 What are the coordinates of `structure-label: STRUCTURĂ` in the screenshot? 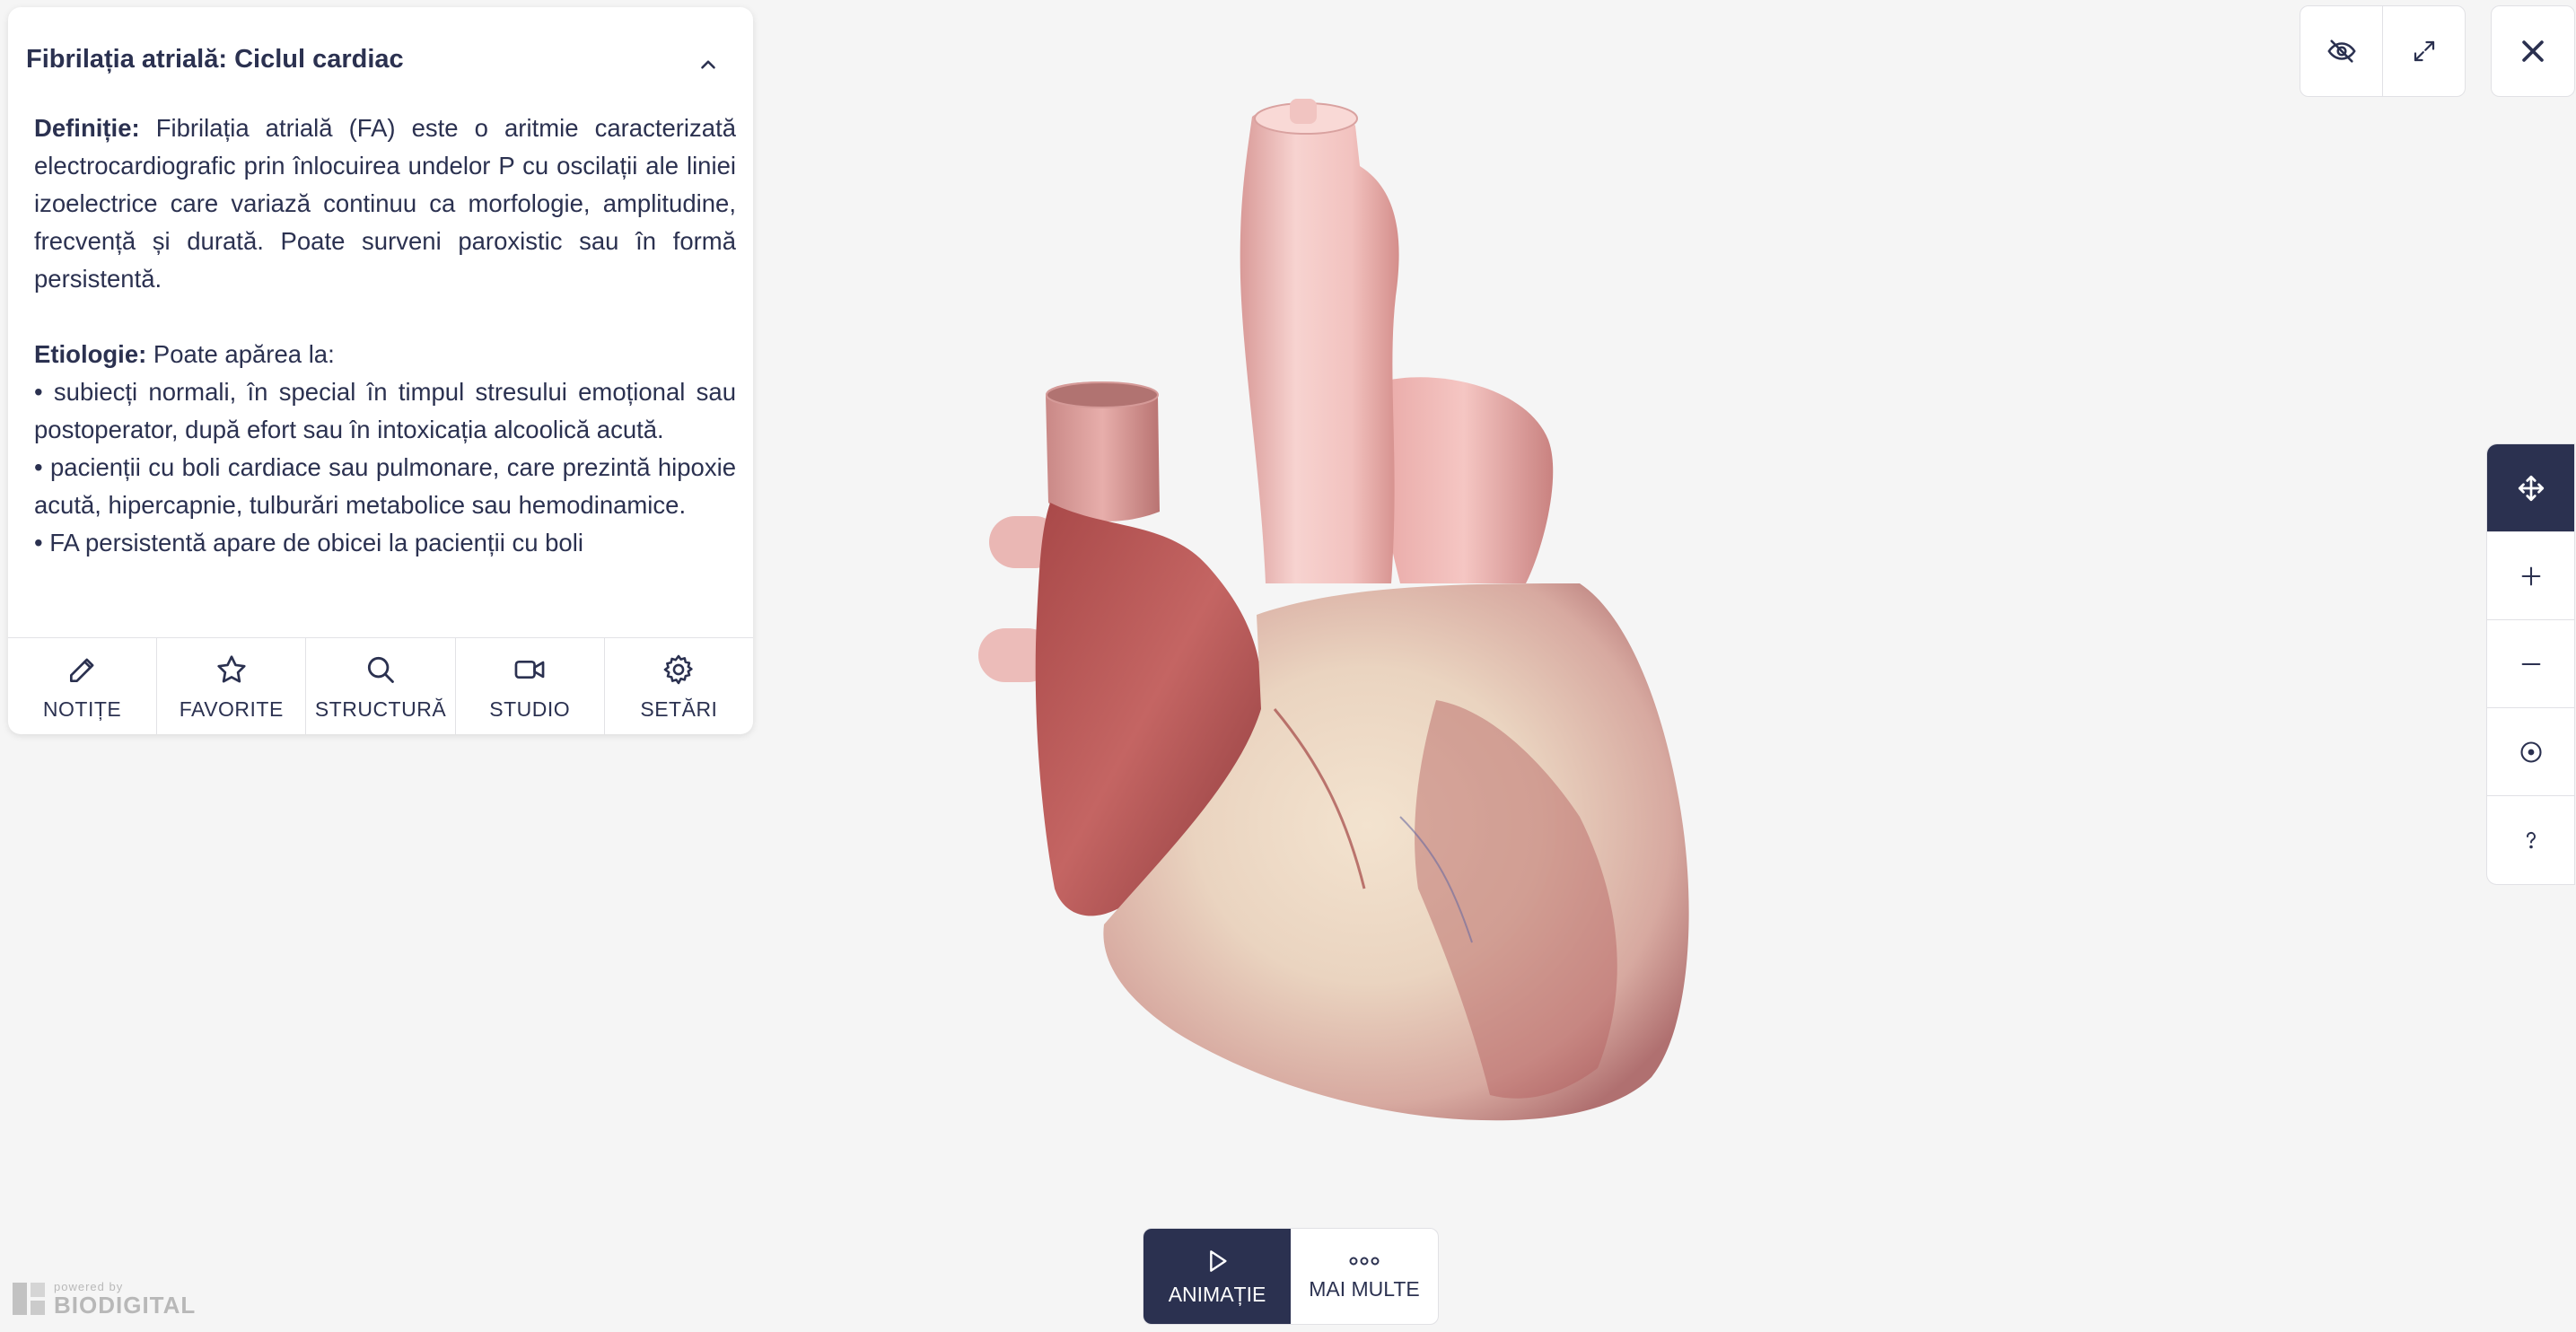 It's located at (380, 709).